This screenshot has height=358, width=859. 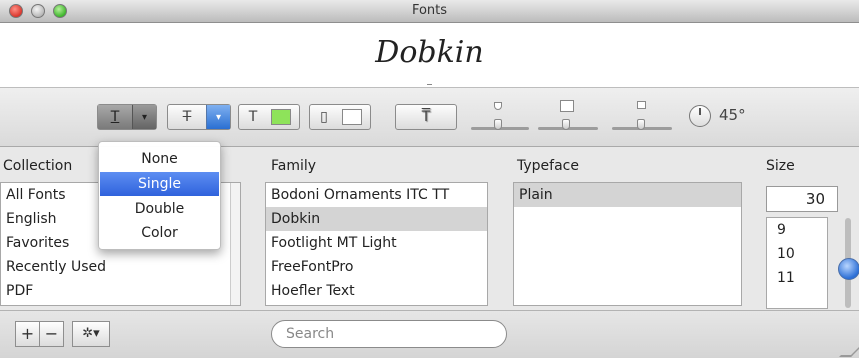 I want to click on size-item: 10, so click(x=797, y=254).